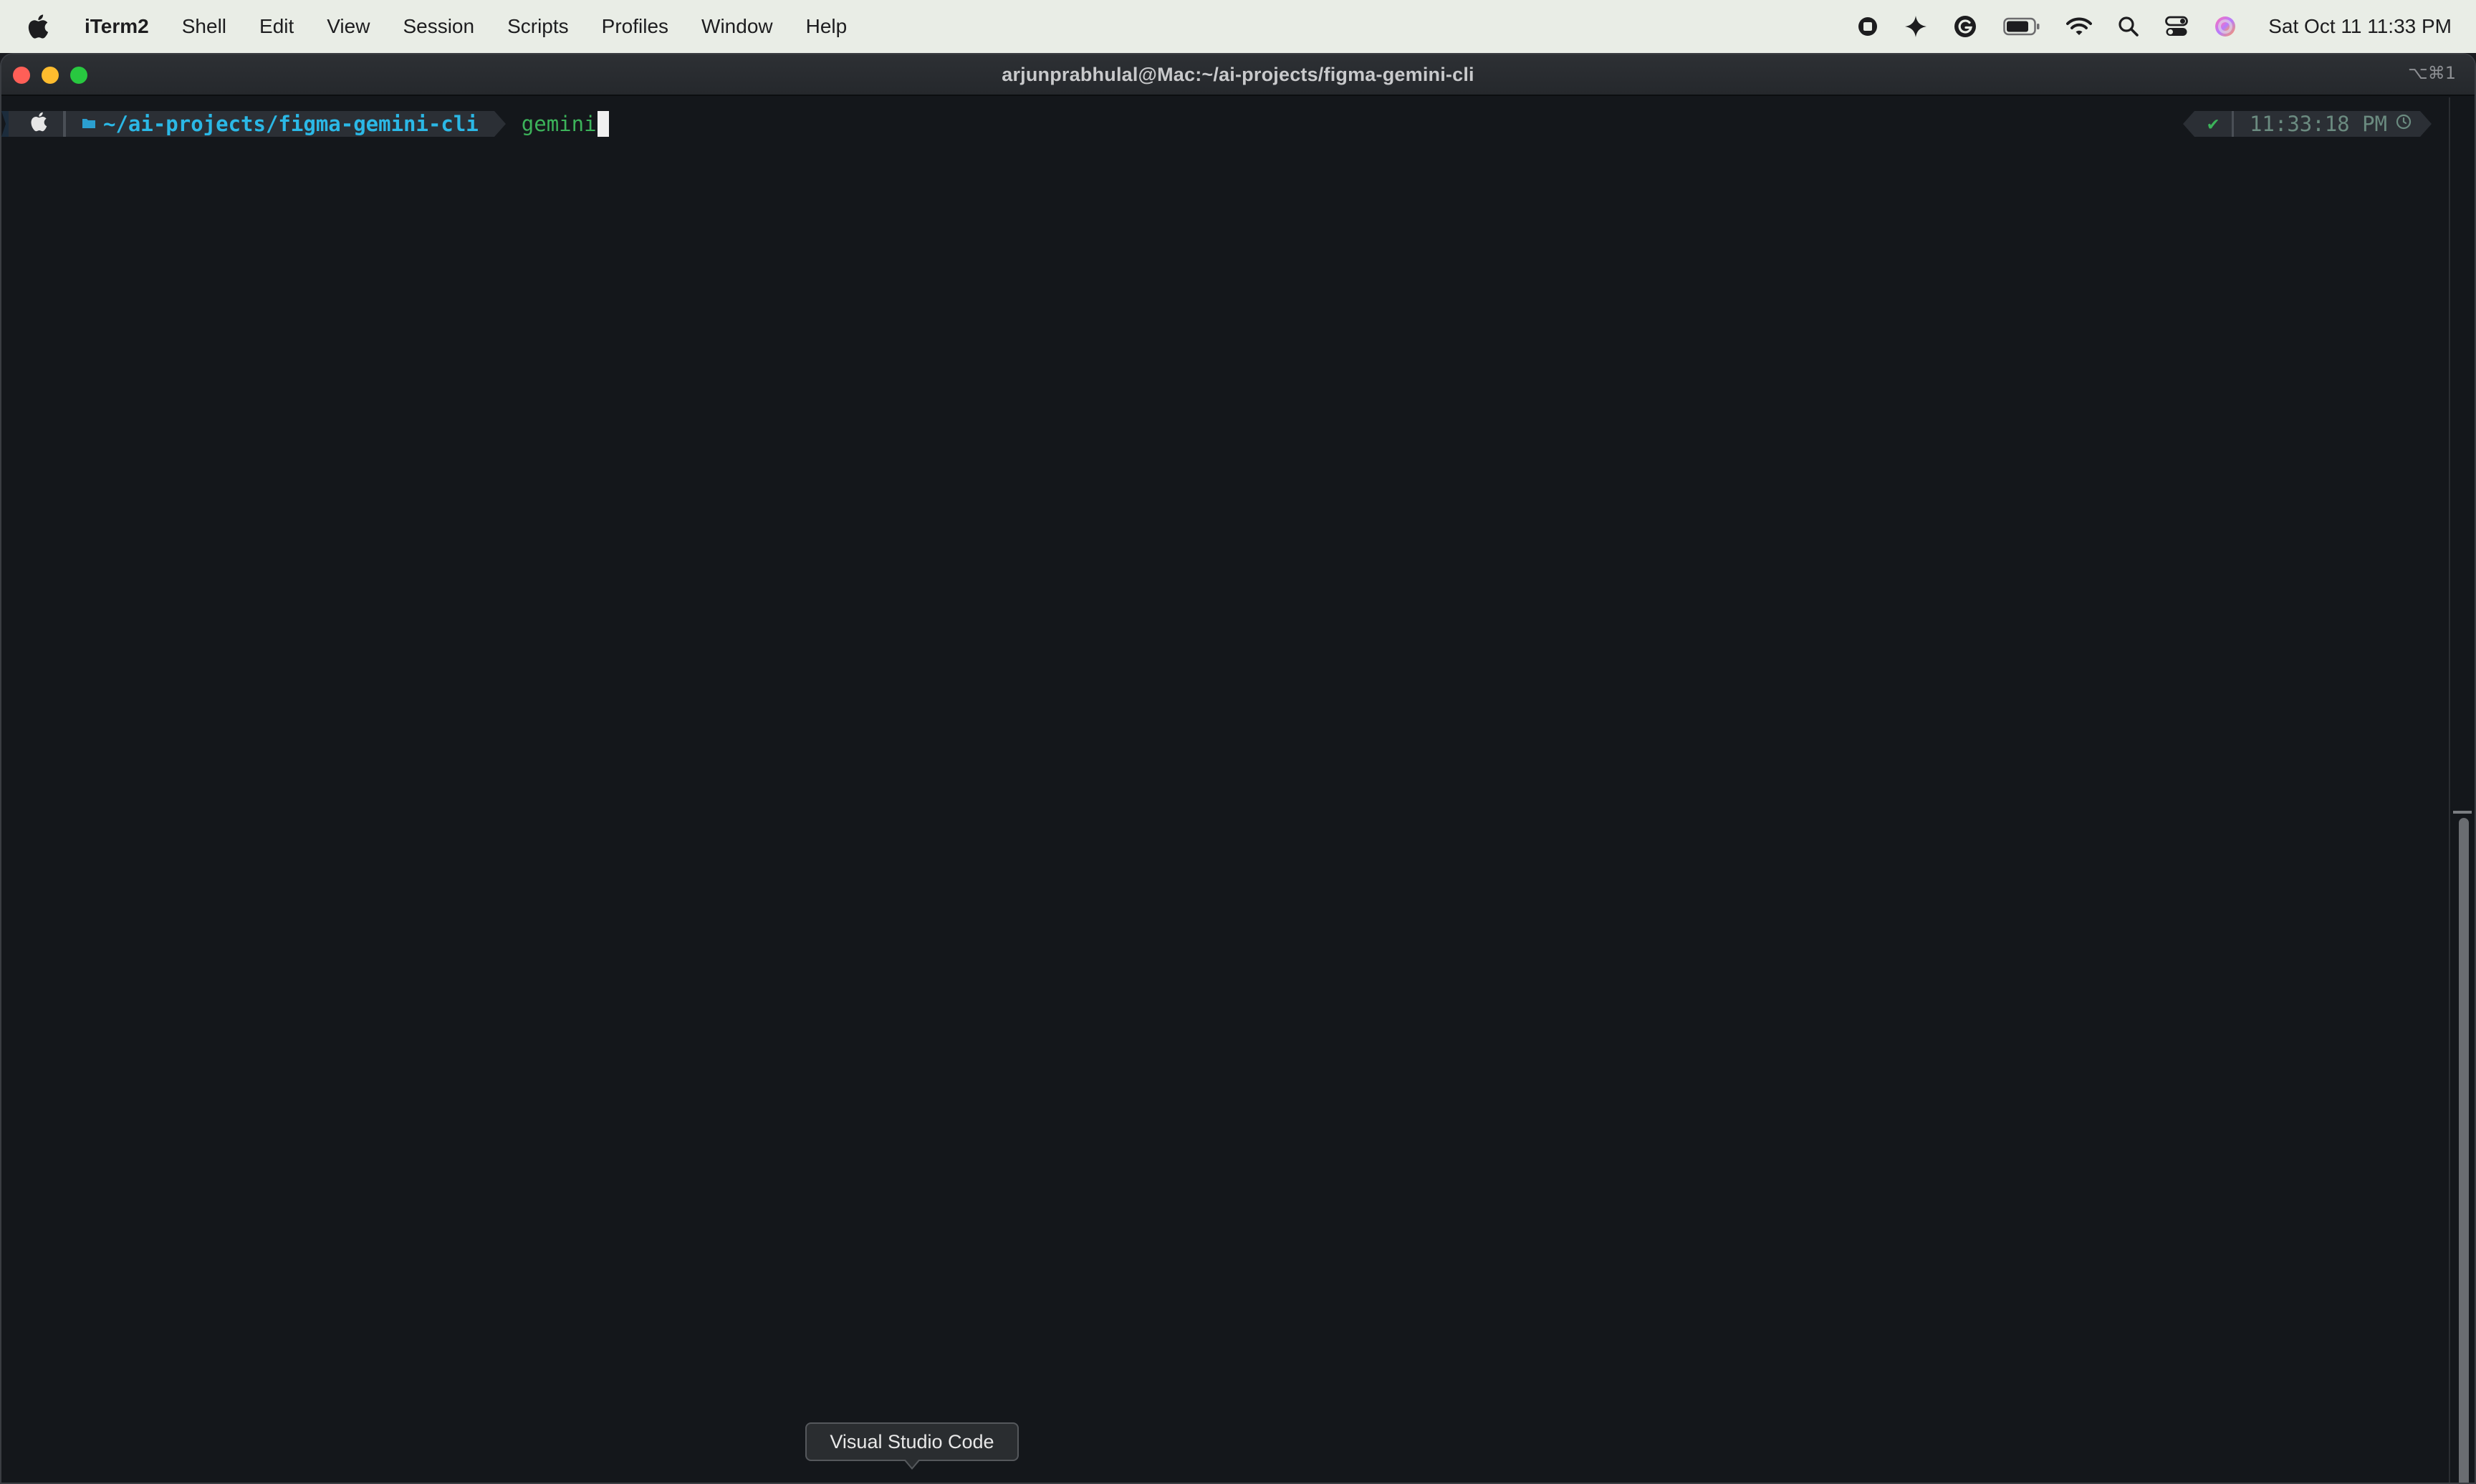  I want to click on wifi-icon, so click(2080, 26).